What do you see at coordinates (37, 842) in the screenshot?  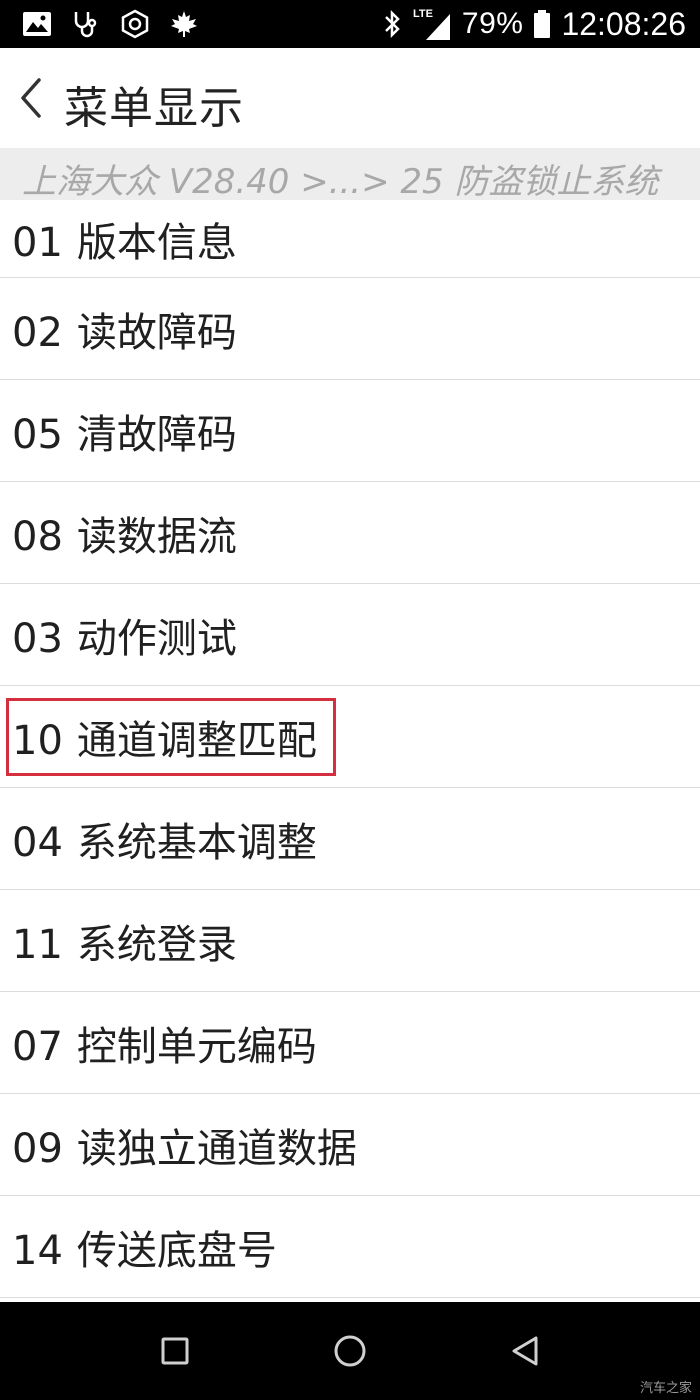 I see `menu-item-code: 04` at bounding box center [37, 842].